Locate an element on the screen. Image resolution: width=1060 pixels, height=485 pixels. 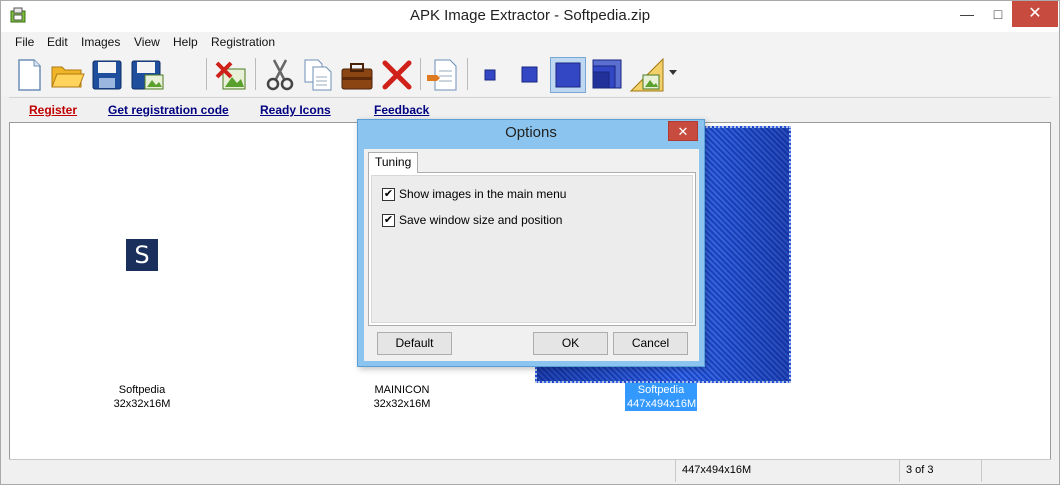
default-button: Default is located at coordinates (414, 343).